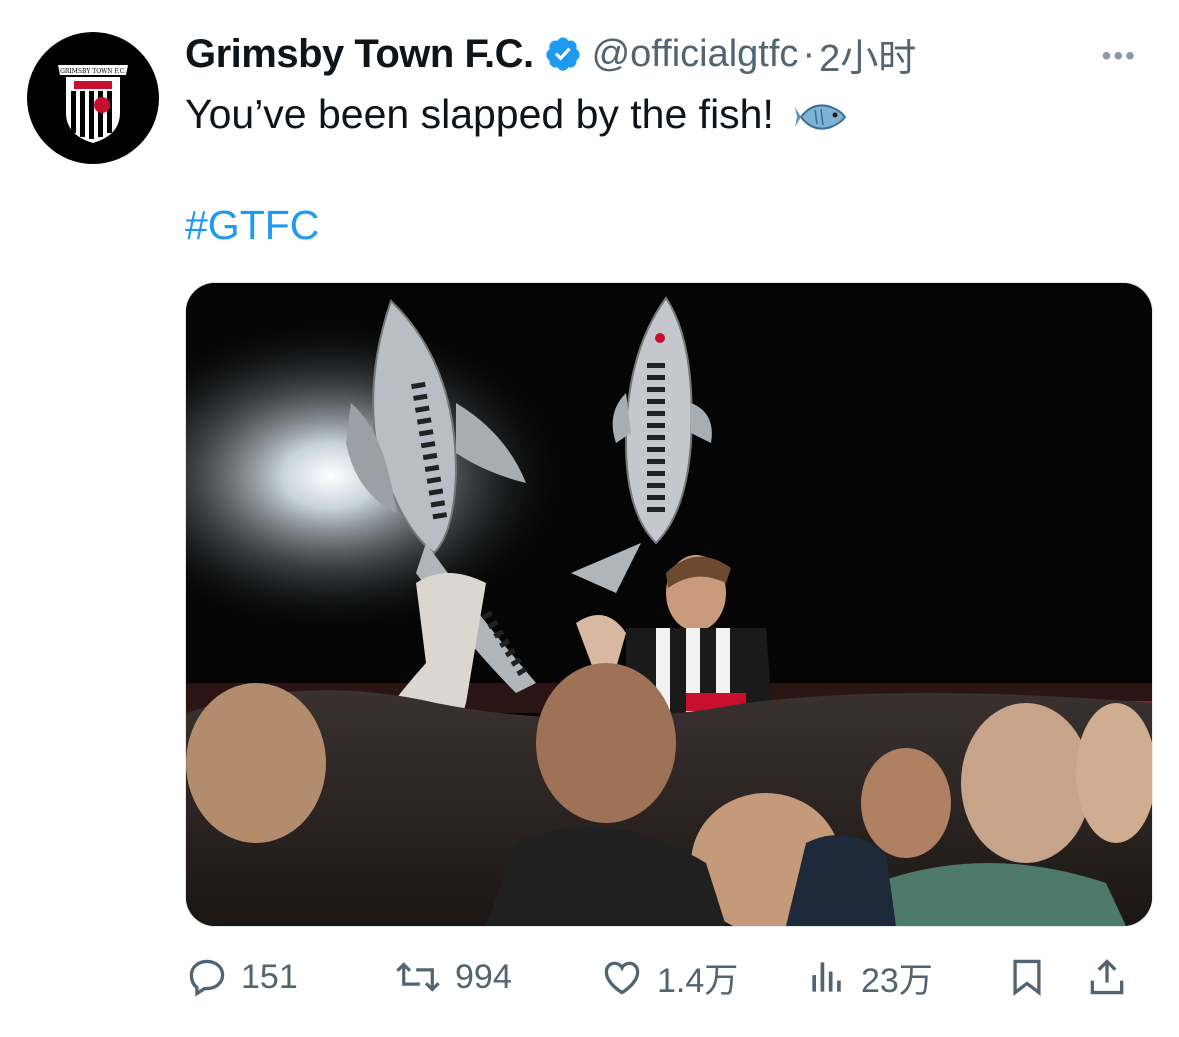 This screenshot has width=1179, height=1037. I want to click on share-action, so click(1107, 977).